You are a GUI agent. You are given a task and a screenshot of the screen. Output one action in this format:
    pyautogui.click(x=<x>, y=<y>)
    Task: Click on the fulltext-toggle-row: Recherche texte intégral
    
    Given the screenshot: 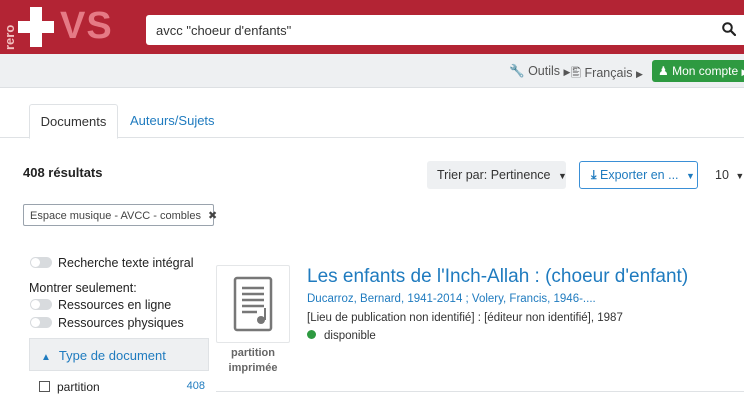 What is the action you would take?
    pyautogui.click(x=112, y=263)
    